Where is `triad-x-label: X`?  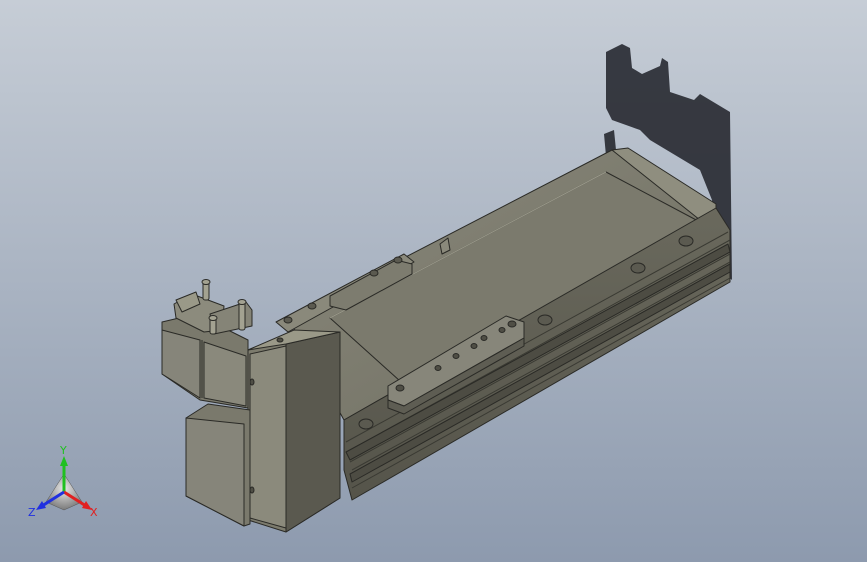
triad-x-label: X is located at coordinates (94, 512).